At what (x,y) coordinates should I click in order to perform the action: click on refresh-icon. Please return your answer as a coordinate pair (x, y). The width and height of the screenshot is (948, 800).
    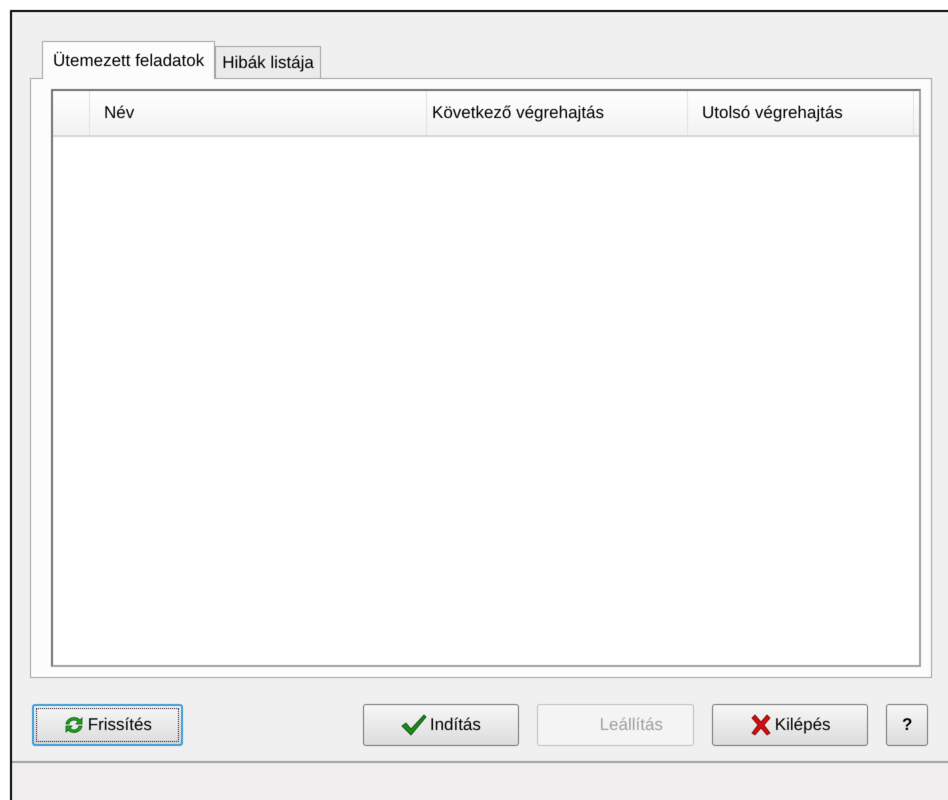
    Looking at the image, I should click on (73, 725).